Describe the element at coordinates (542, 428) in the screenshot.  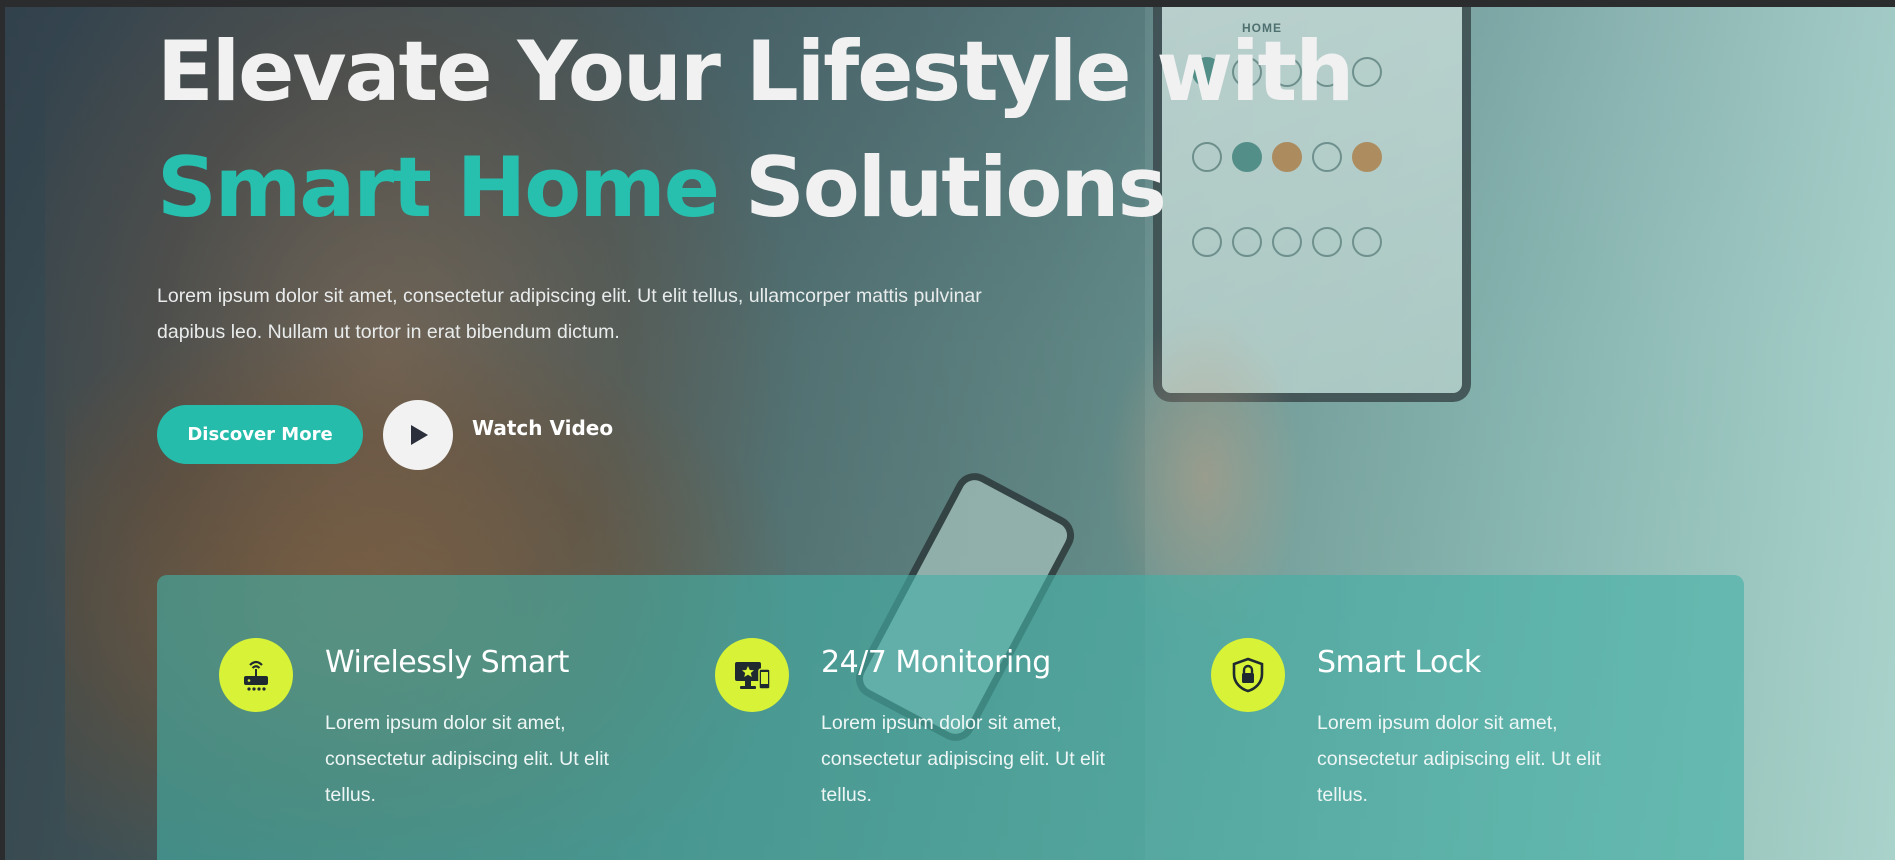
I see `watch-video-link: Watch Video` at that location.